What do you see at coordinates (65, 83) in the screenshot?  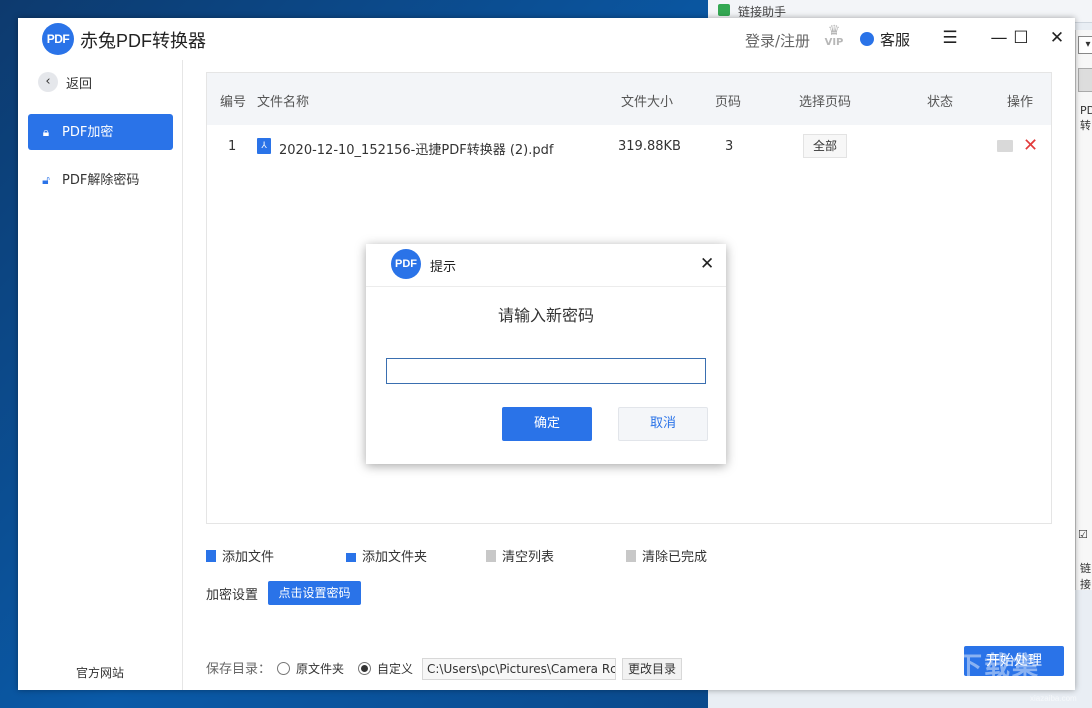 I see `back-button: ‹ 返回` at bounding box center [65, 83].